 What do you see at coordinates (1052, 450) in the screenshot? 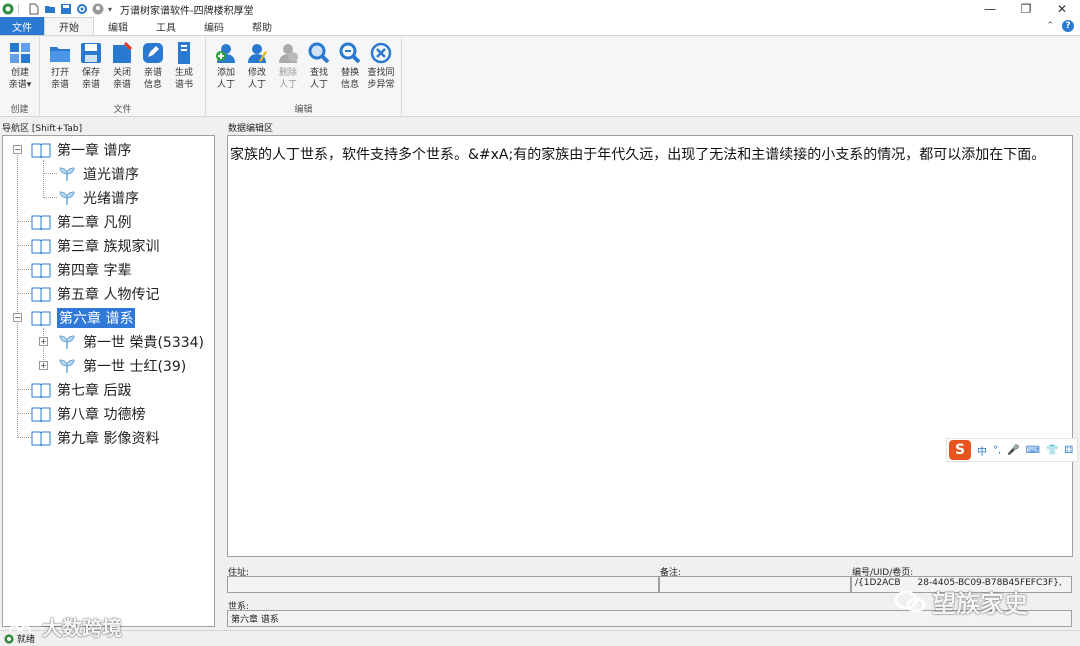
I see `skin-shirt-icon: 👕` at bounding box center [1052, 450].